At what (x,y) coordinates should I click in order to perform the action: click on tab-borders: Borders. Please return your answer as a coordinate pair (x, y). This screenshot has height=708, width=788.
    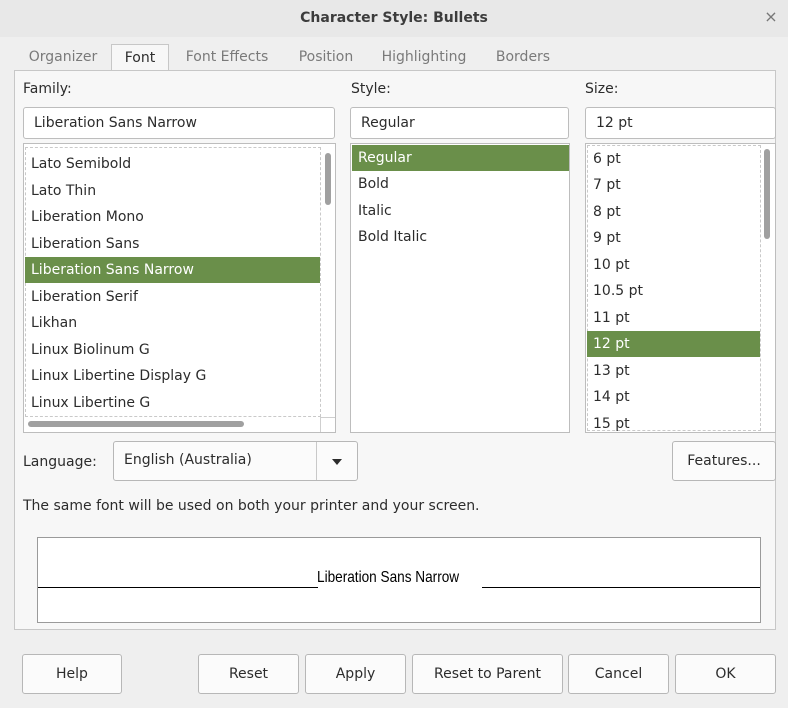
    Looking at the image, I should click on (523, 59).